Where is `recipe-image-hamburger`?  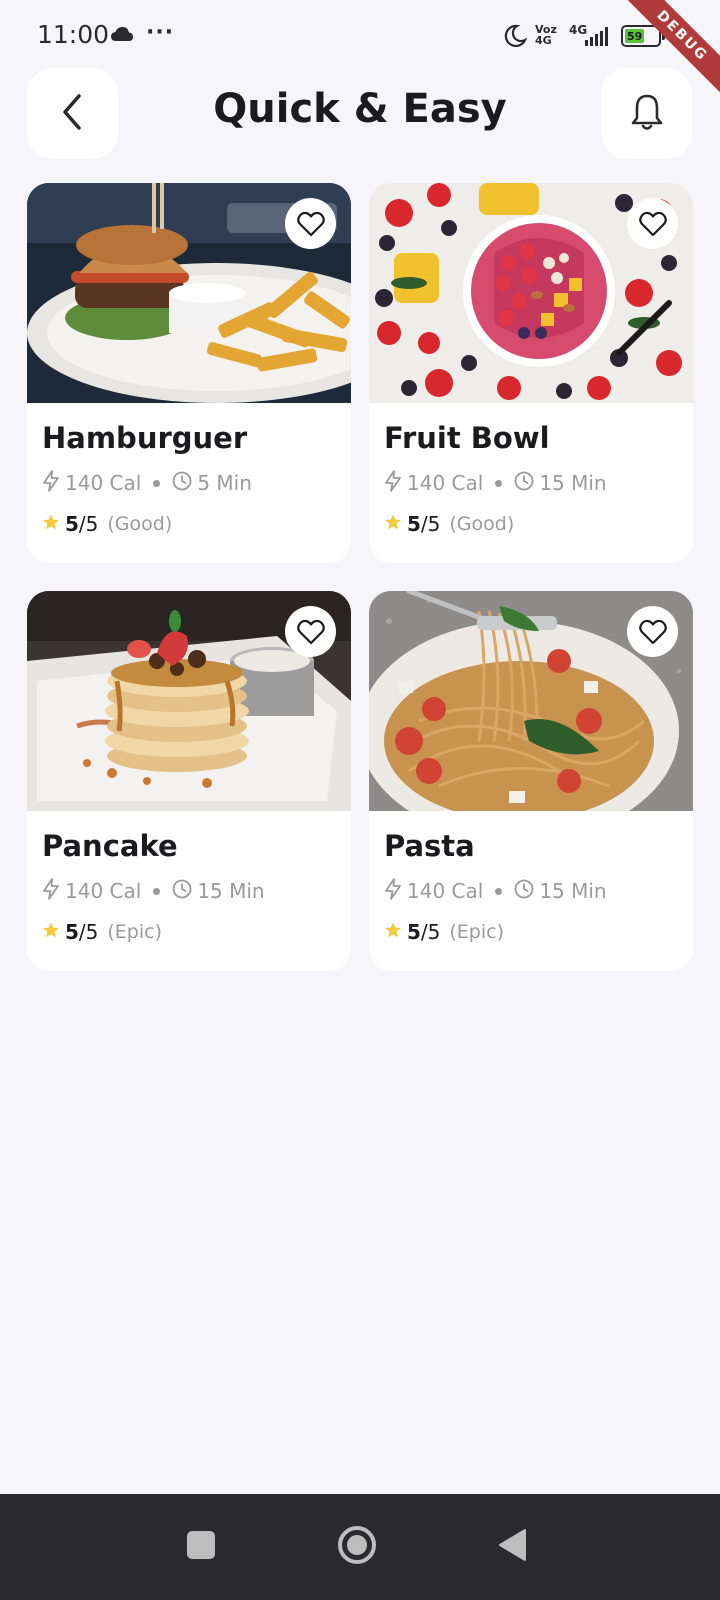 recipe-image-hamburger is located at coordinates (189, 293).